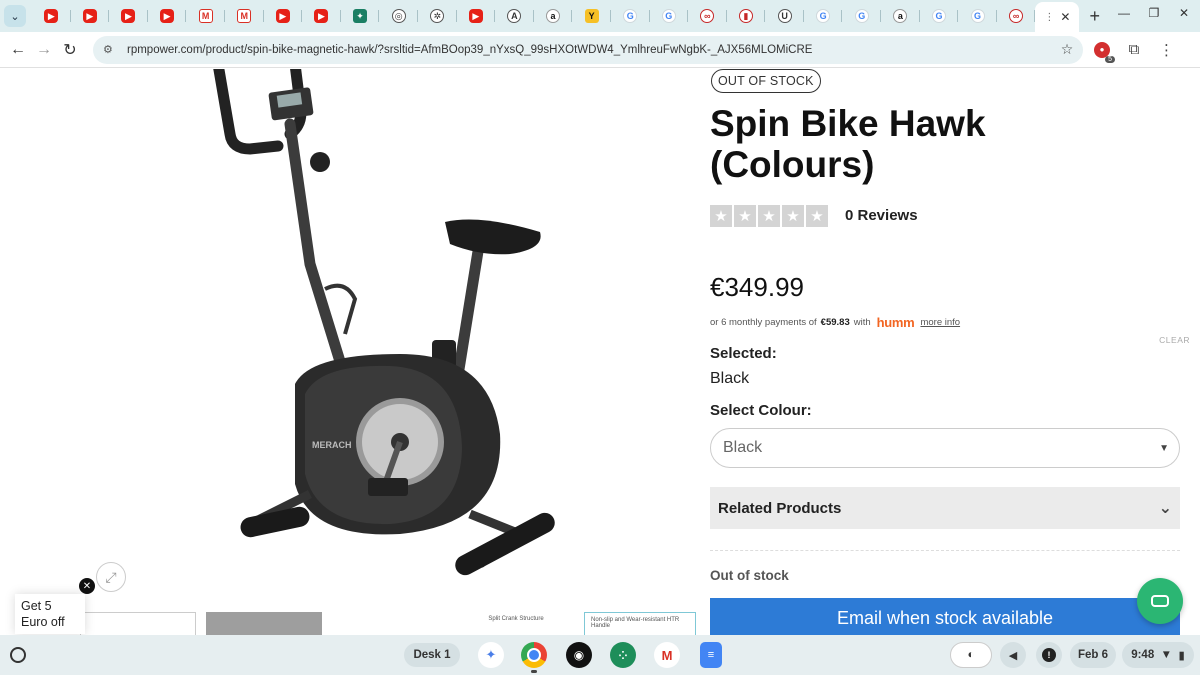 The image size is (1200, 675). What do you see at coordinates (945, 448) in the screenshot?
I see `colour-select: Black ▼` at bounding box center [945, 448].